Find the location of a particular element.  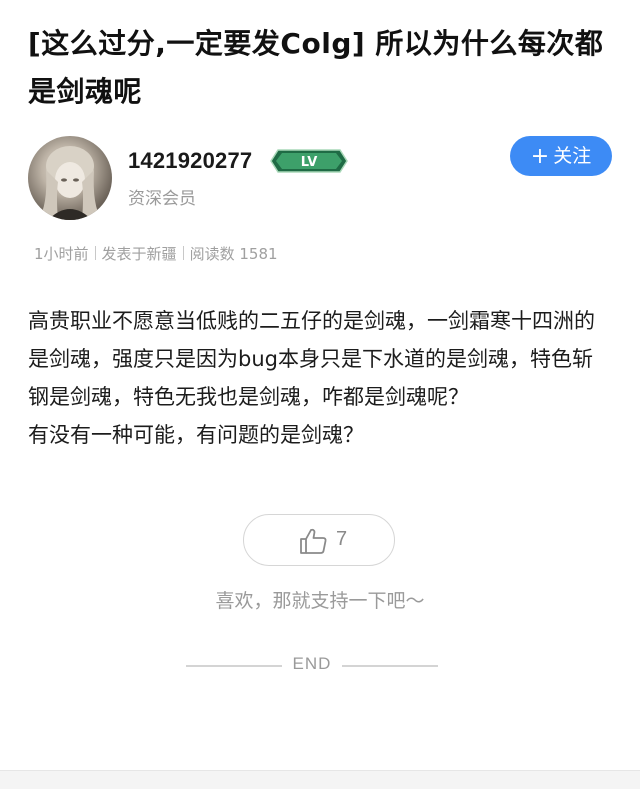

views-count: 1581 is located at coordinates (258, 254).